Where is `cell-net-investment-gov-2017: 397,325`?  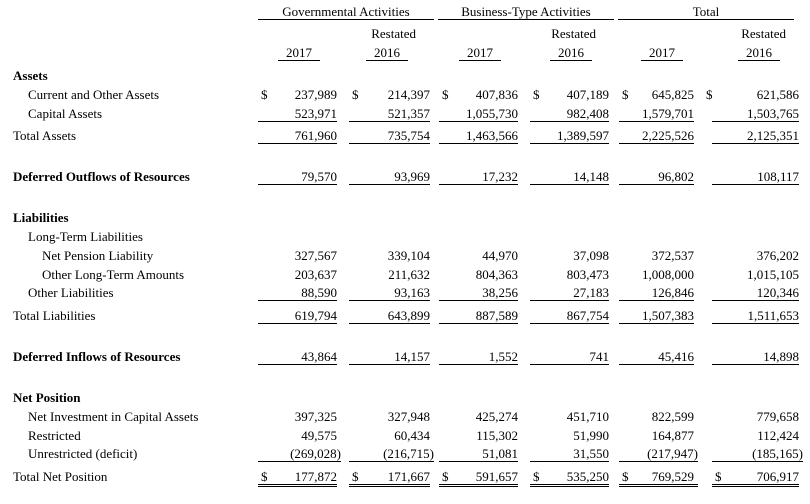
cell-net-investment-gov-2017: 397,325 is located at coordinates (315, 416).